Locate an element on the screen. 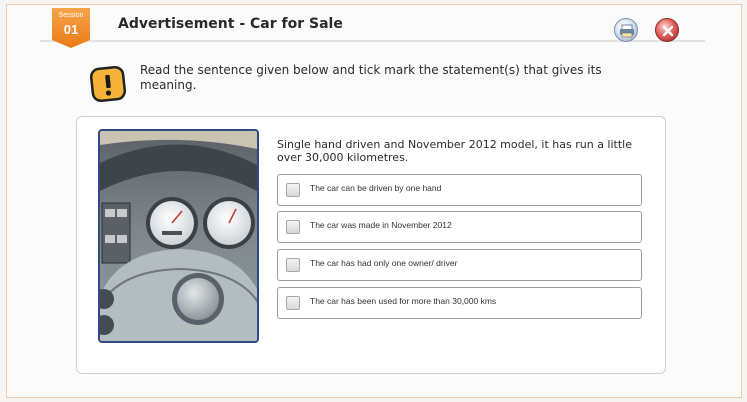  session-badge: Session 01 is located at coordinates (71, 28).